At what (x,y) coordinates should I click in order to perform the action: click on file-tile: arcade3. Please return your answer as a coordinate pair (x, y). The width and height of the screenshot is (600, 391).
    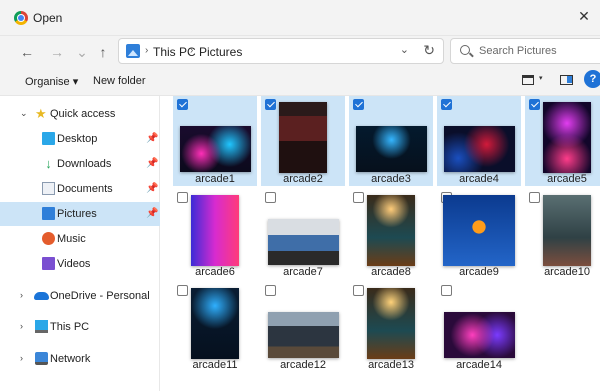
    Looking at the image, I should click on (391, 141).